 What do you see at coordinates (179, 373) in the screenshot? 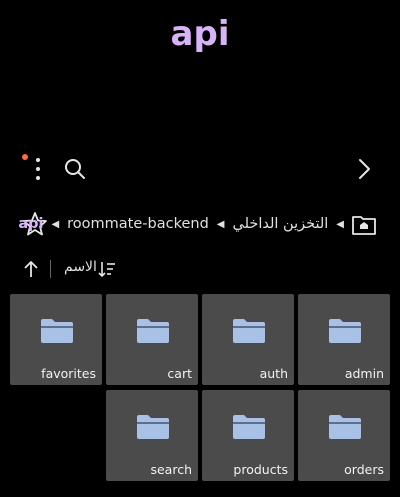
I see `folder-name: cart` at bounding box center [179, 373].